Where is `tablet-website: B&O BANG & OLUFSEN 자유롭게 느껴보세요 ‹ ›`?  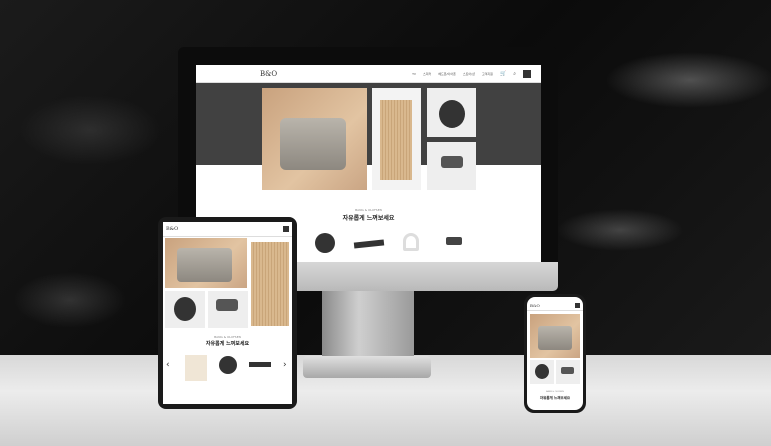 tablet-website: B&O BANG & OLUFSEN 자유롭게 느껴보세요 ‹ › is located at coordinates (227, 313).